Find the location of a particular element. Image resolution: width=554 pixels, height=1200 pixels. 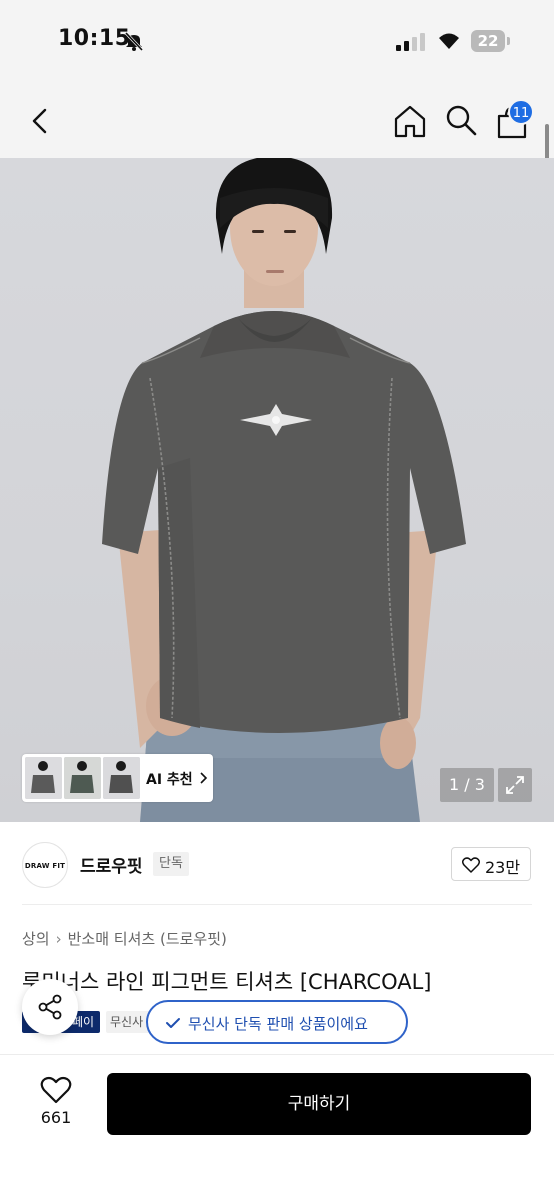

cart-count-badge: 11 is located at coordinates (521, 112).